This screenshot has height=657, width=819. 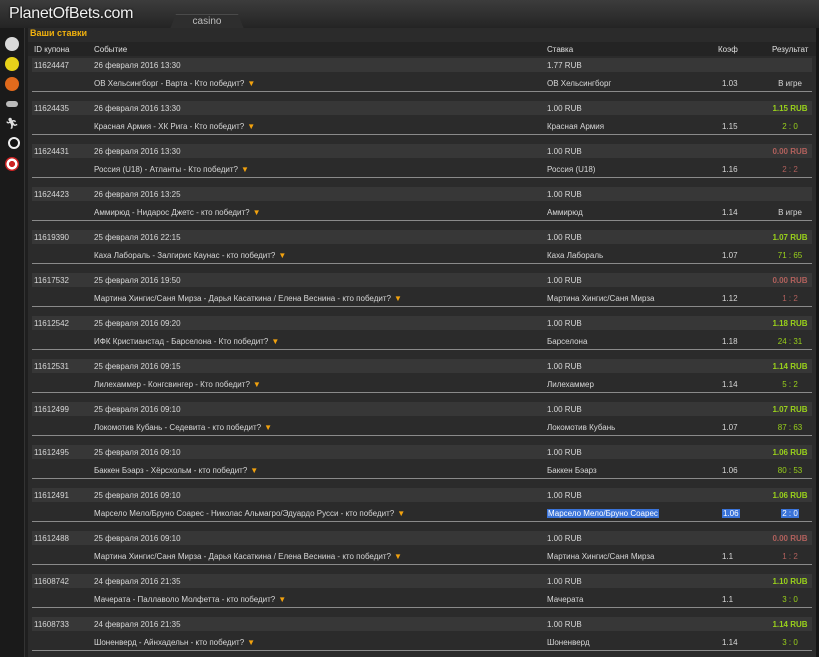 I want to click on coupon-id: 11612495, so click(x=51, y=452).